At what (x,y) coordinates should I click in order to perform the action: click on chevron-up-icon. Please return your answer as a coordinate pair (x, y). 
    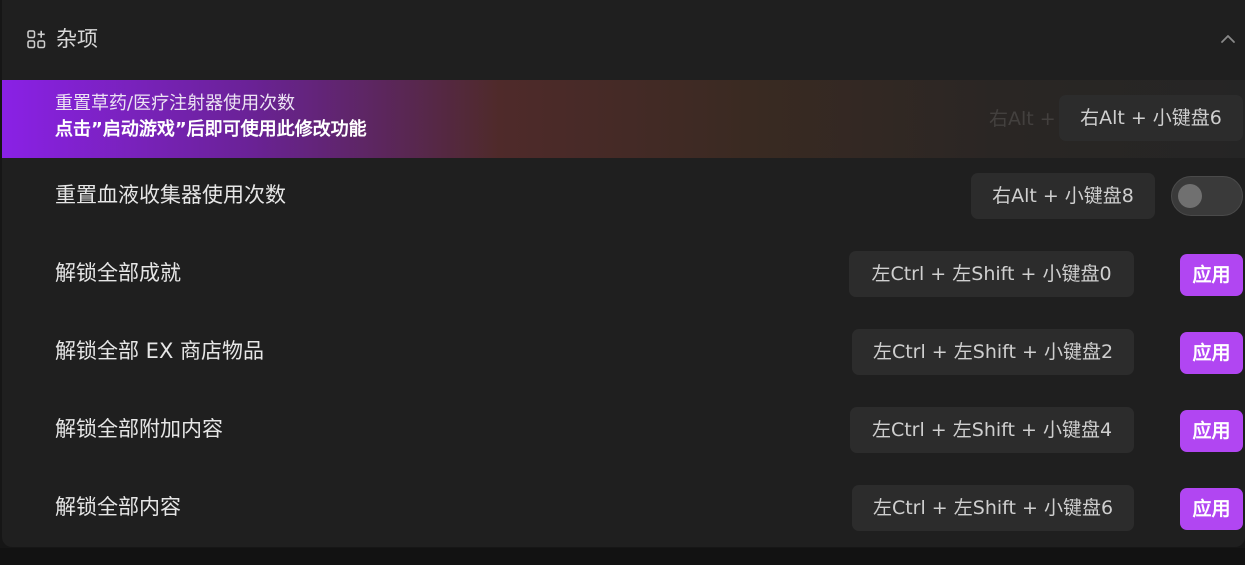
    Looking at the image, I should click on (1228, 39).